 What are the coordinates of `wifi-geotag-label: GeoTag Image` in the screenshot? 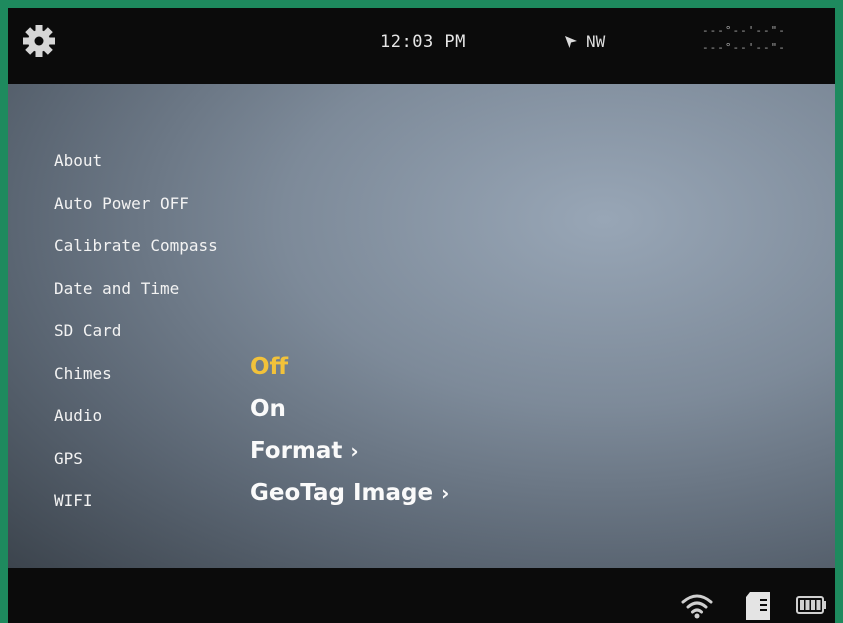 It's located at (342, 493).